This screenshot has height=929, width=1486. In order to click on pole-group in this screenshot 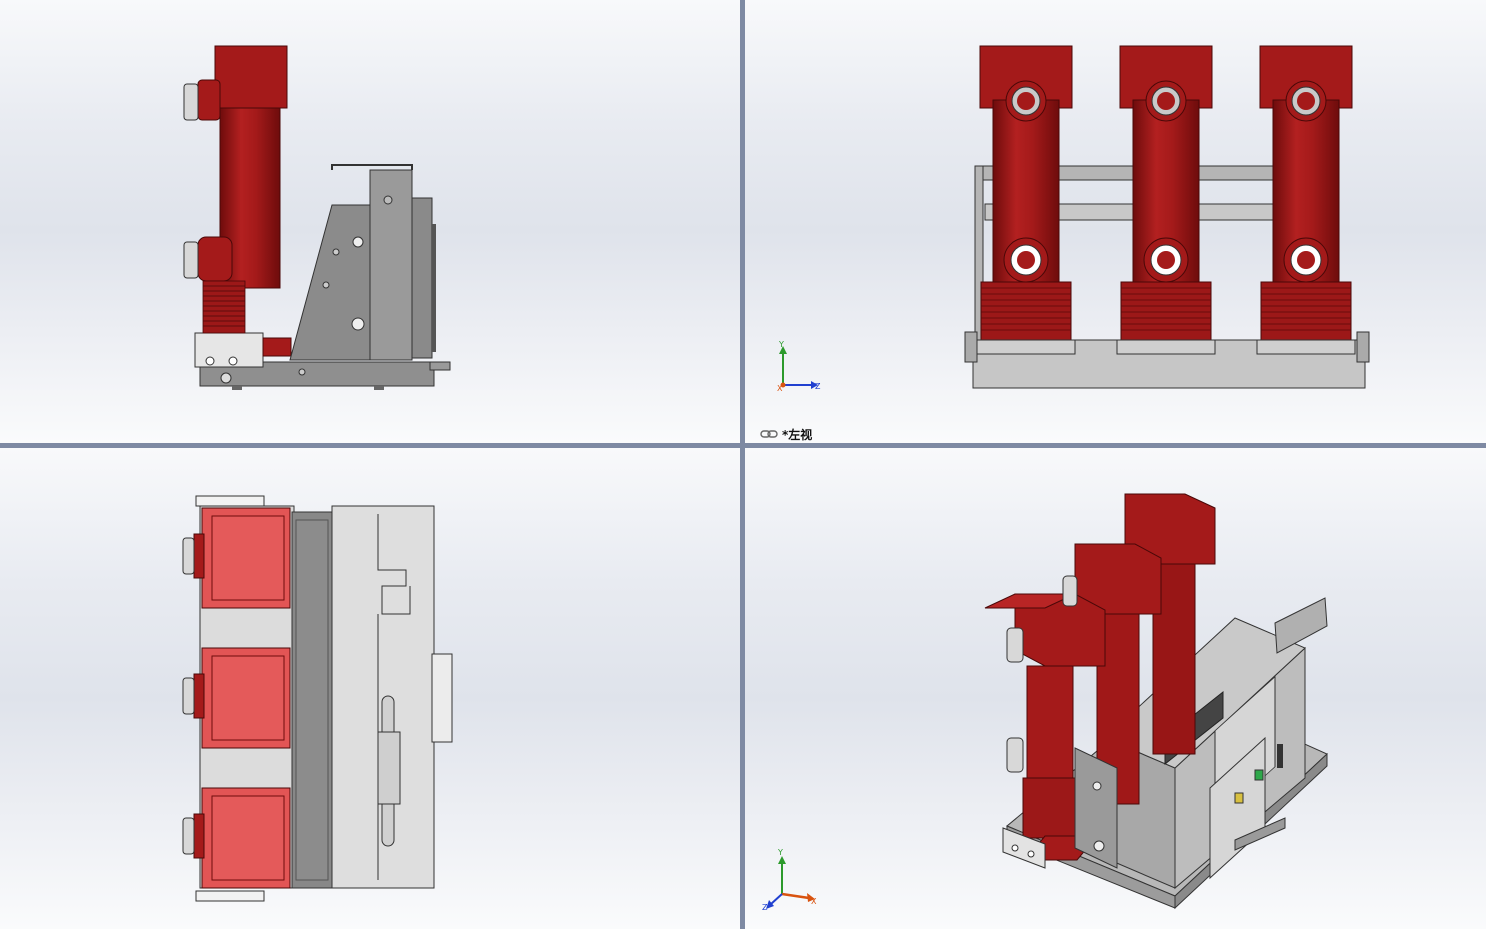, I will do `click(1166, 200)`.